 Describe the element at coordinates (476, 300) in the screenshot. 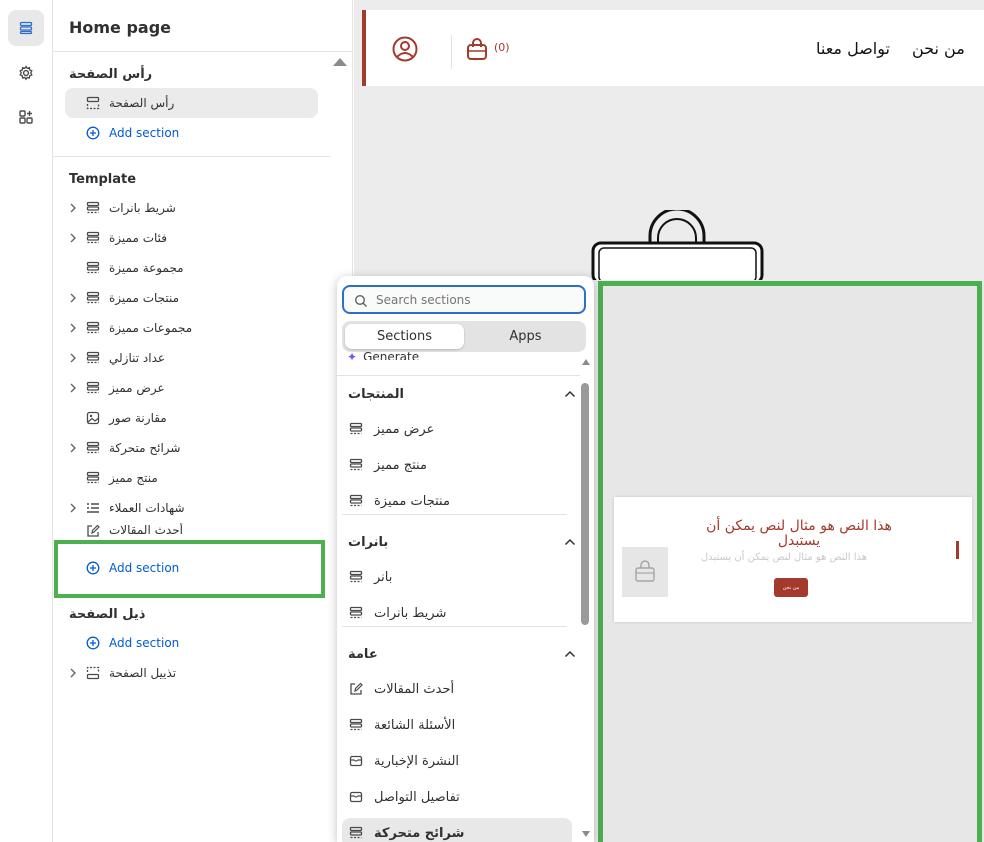

I see `search-input` at that location.